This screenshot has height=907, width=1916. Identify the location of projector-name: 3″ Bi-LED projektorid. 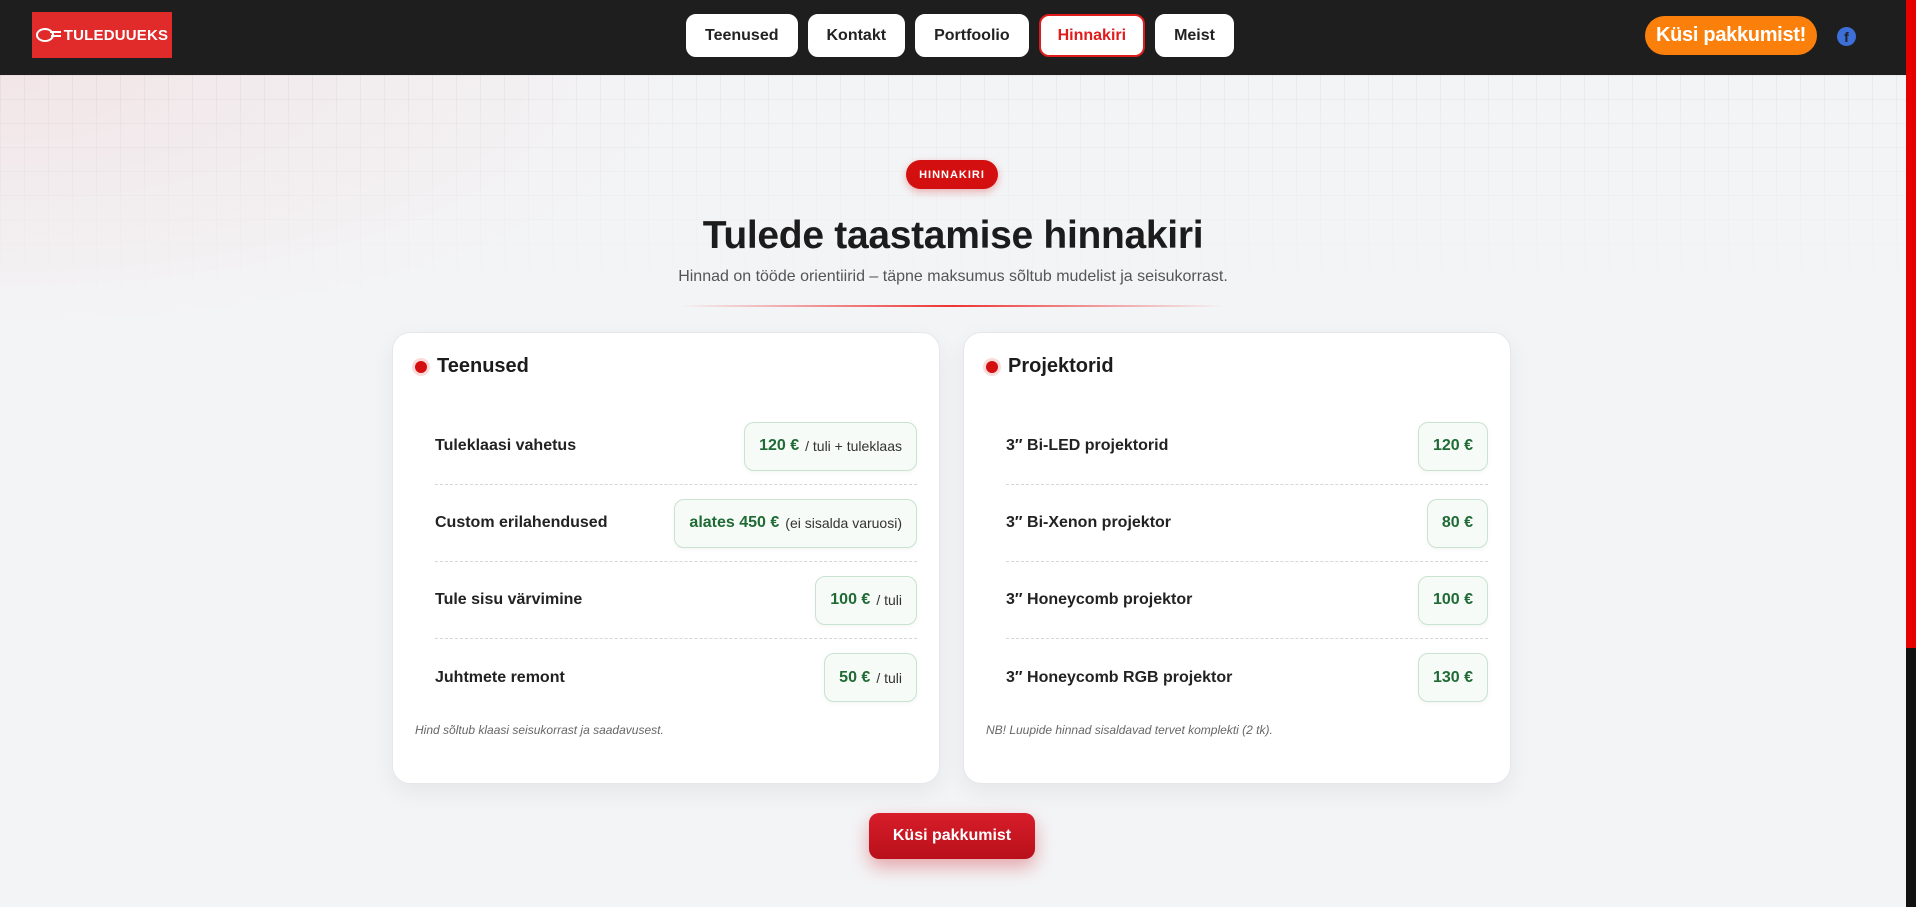
(1087, 445).